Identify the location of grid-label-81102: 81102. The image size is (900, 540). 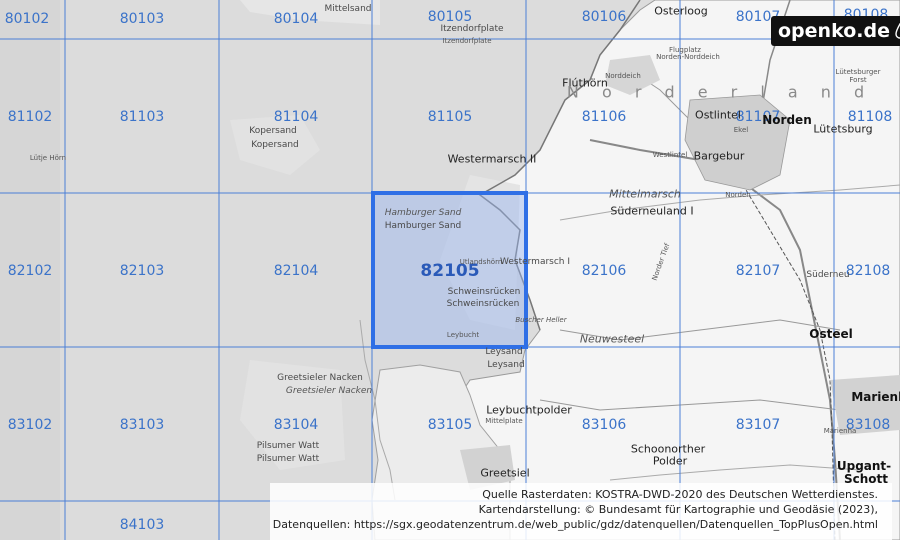
(30, 117).